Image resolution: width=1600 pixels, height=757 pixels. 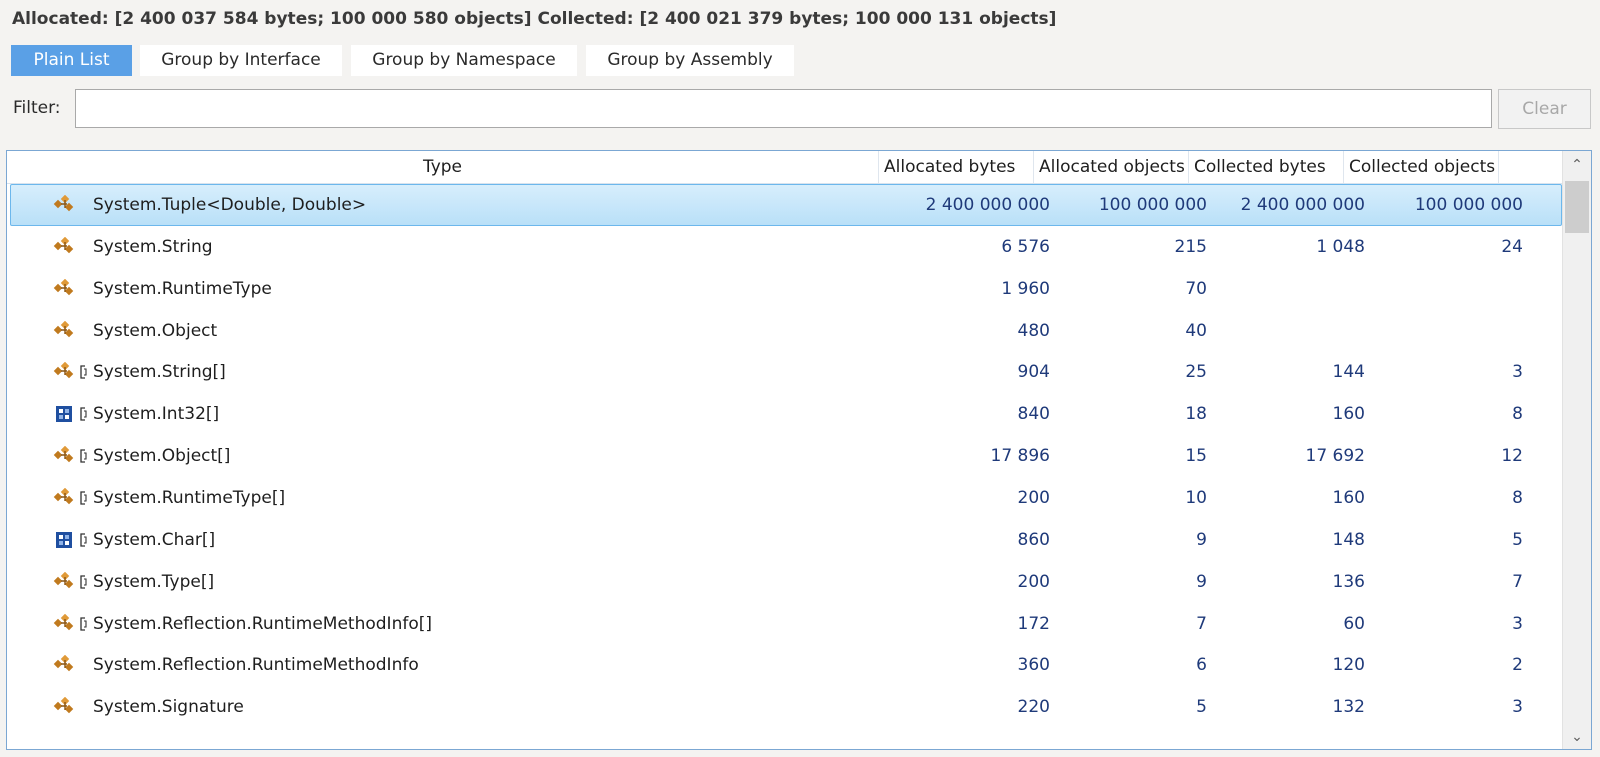 I want to click on type-name: System.Int32[], so click(x=156, y=414).